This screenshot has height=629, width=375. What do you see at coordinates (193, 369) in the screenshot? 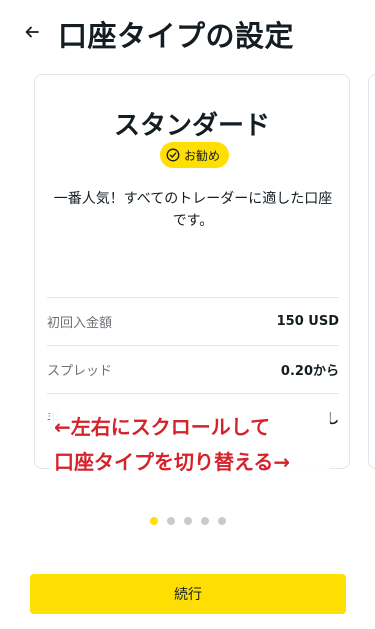
I see `spec-row-spread: スプレッド 0.20から` at bounding box center [193, 369].